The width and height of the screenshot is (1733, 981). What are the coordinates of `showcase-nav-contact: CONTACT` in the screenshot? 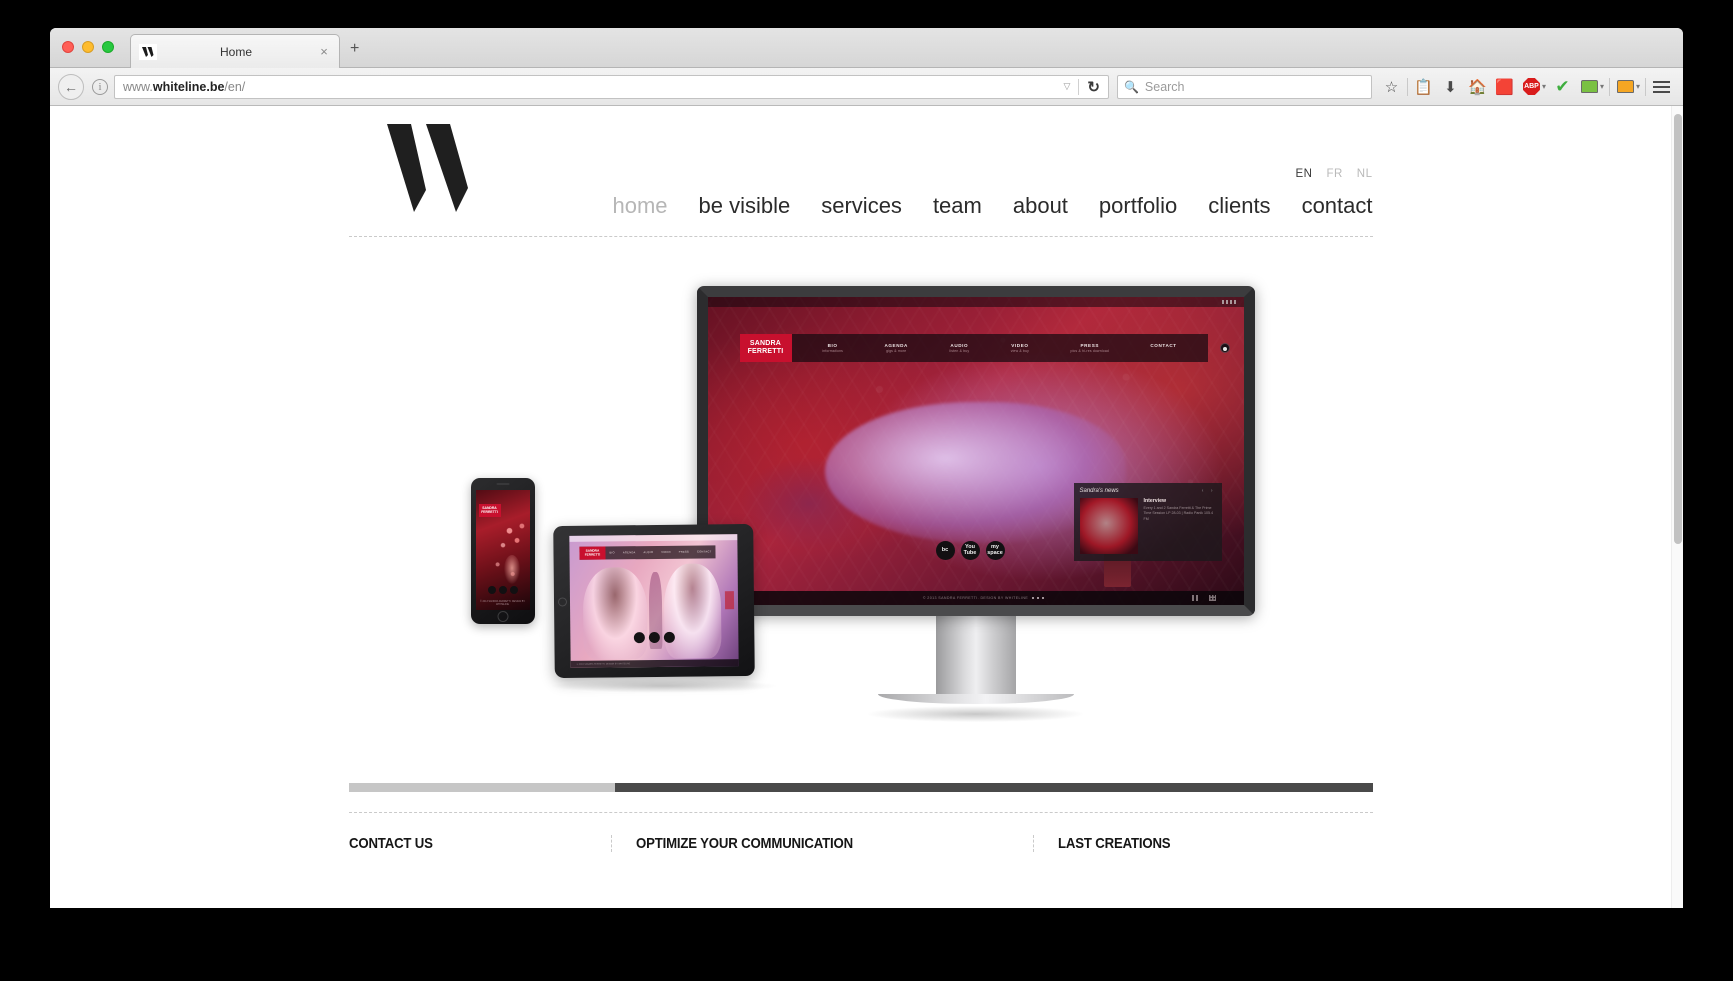 It's located at (1163, 348).